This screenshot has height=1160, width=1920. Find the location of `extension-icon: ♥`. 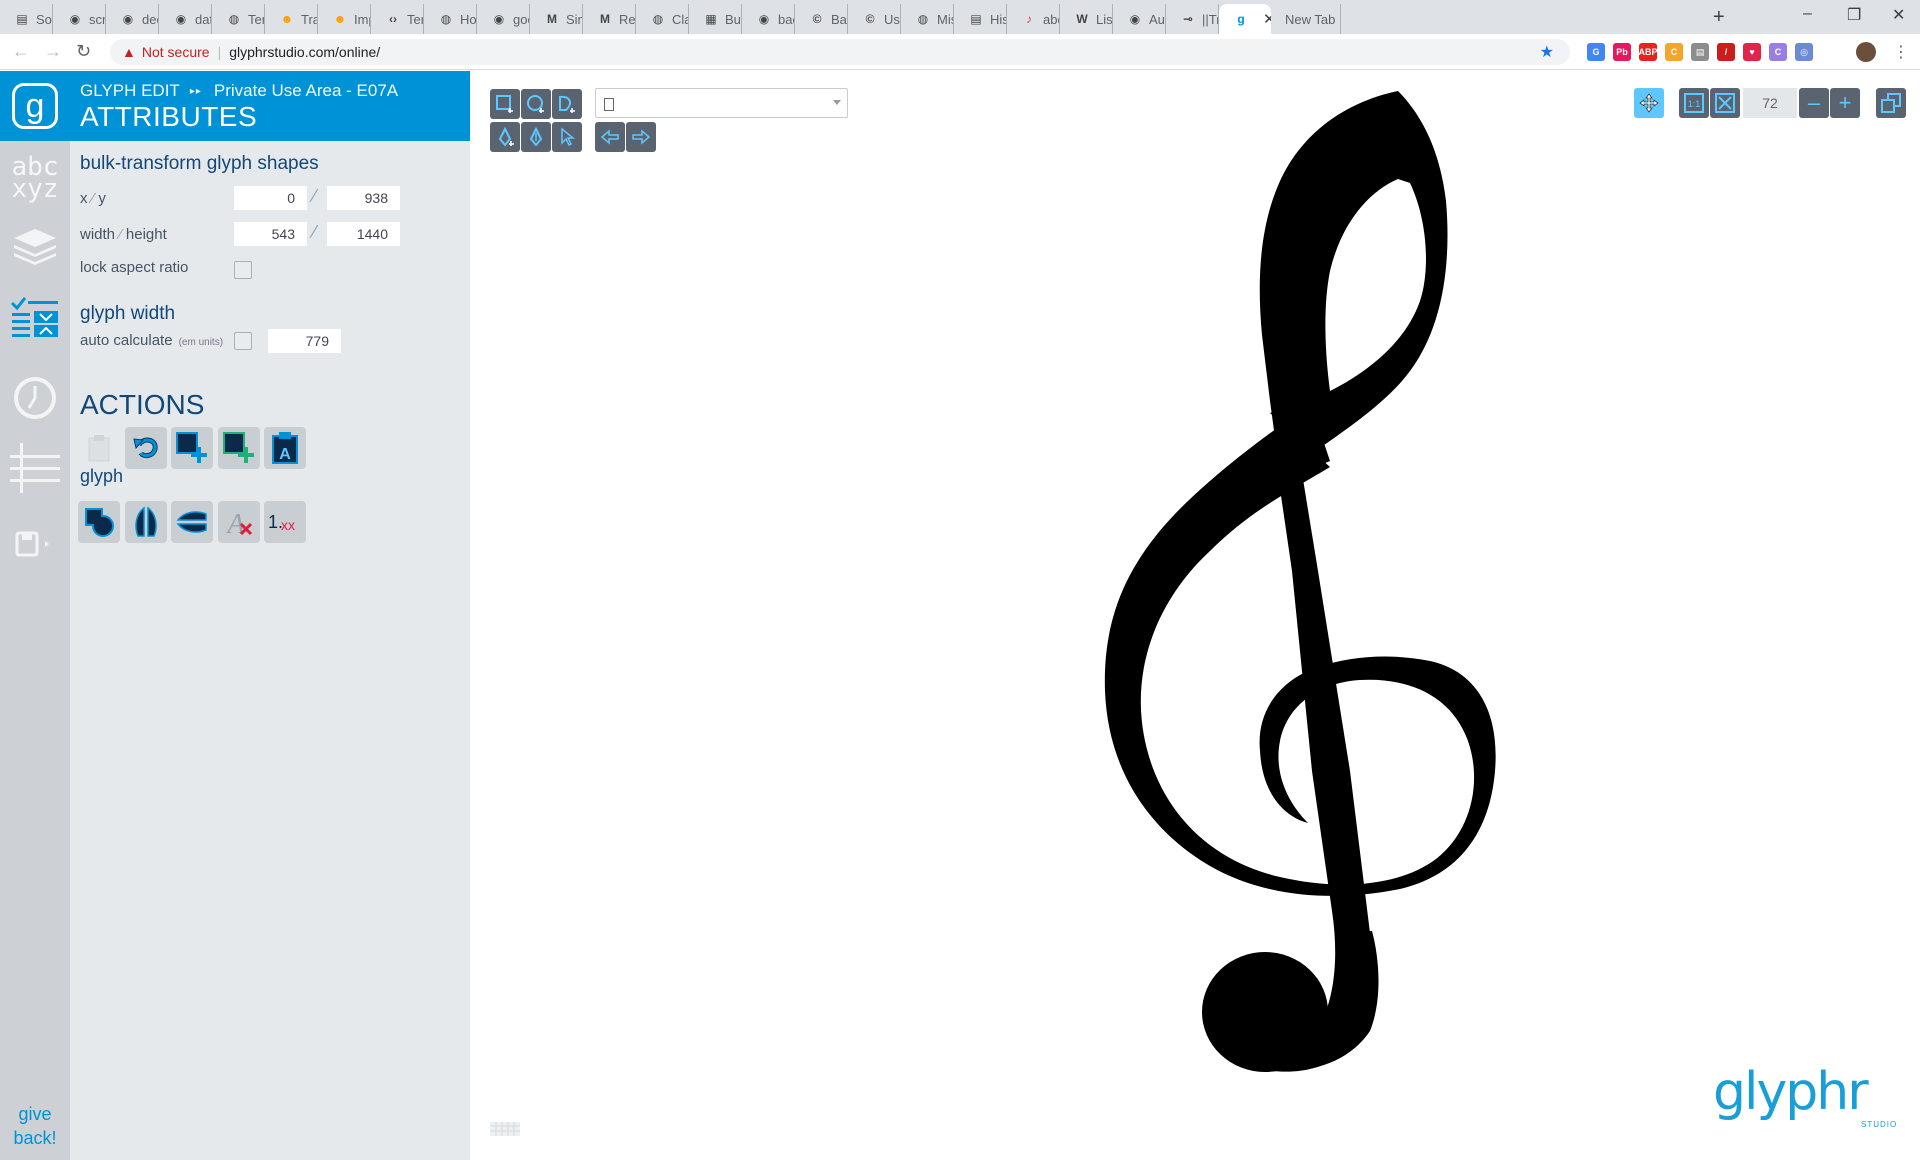

extension-icon: ♥ is located at coordinates (1752, 52).